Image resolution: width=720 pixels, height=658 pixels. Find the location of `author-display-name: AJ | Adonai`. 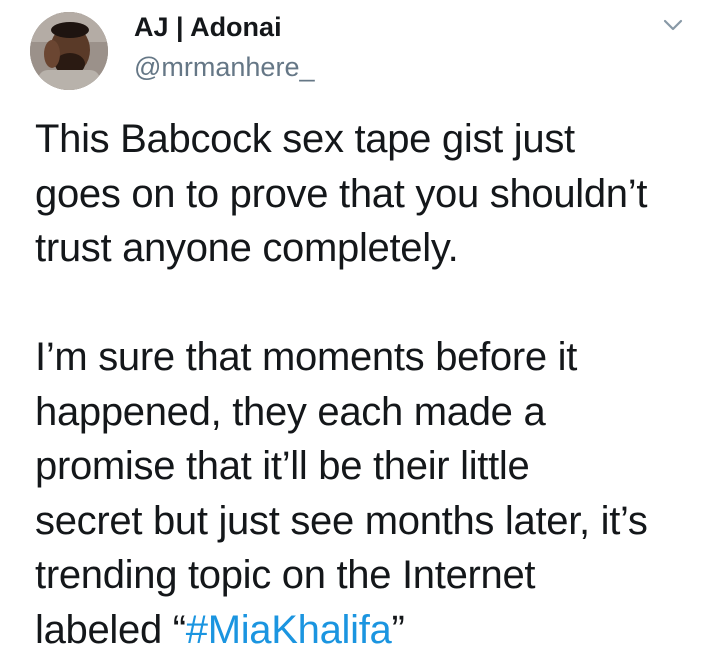

author-display-name: AJ | Adonai is located at coordinates (208, 27).